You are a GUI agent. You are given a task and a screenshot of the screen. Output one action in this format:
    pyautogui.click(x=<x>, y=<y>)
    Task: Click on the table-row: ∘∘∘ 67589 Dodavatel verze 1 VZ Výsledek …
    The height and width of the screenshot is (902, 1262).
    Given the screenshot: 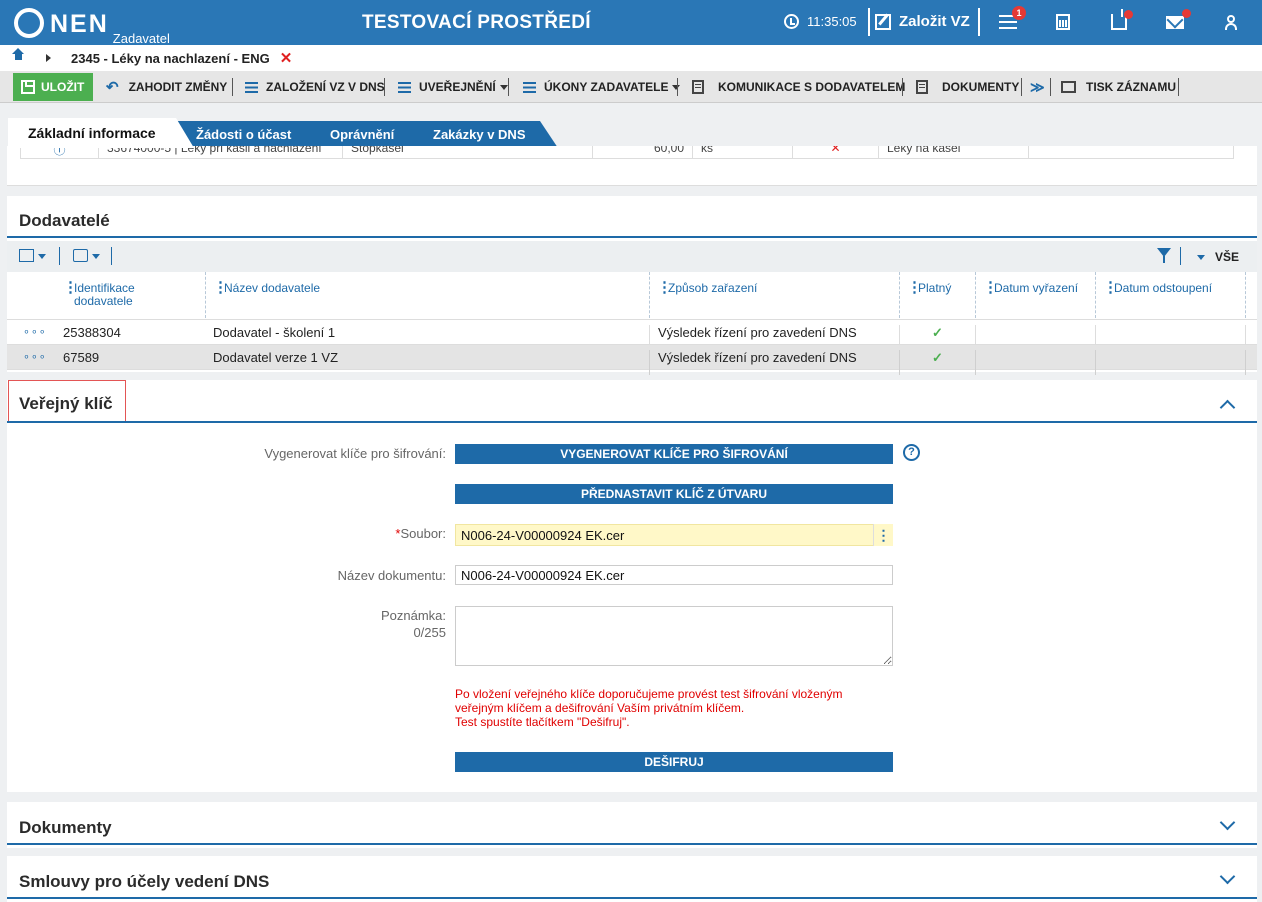 What is the action you would take?
    pyautogui.click(x=632, y=360)
    